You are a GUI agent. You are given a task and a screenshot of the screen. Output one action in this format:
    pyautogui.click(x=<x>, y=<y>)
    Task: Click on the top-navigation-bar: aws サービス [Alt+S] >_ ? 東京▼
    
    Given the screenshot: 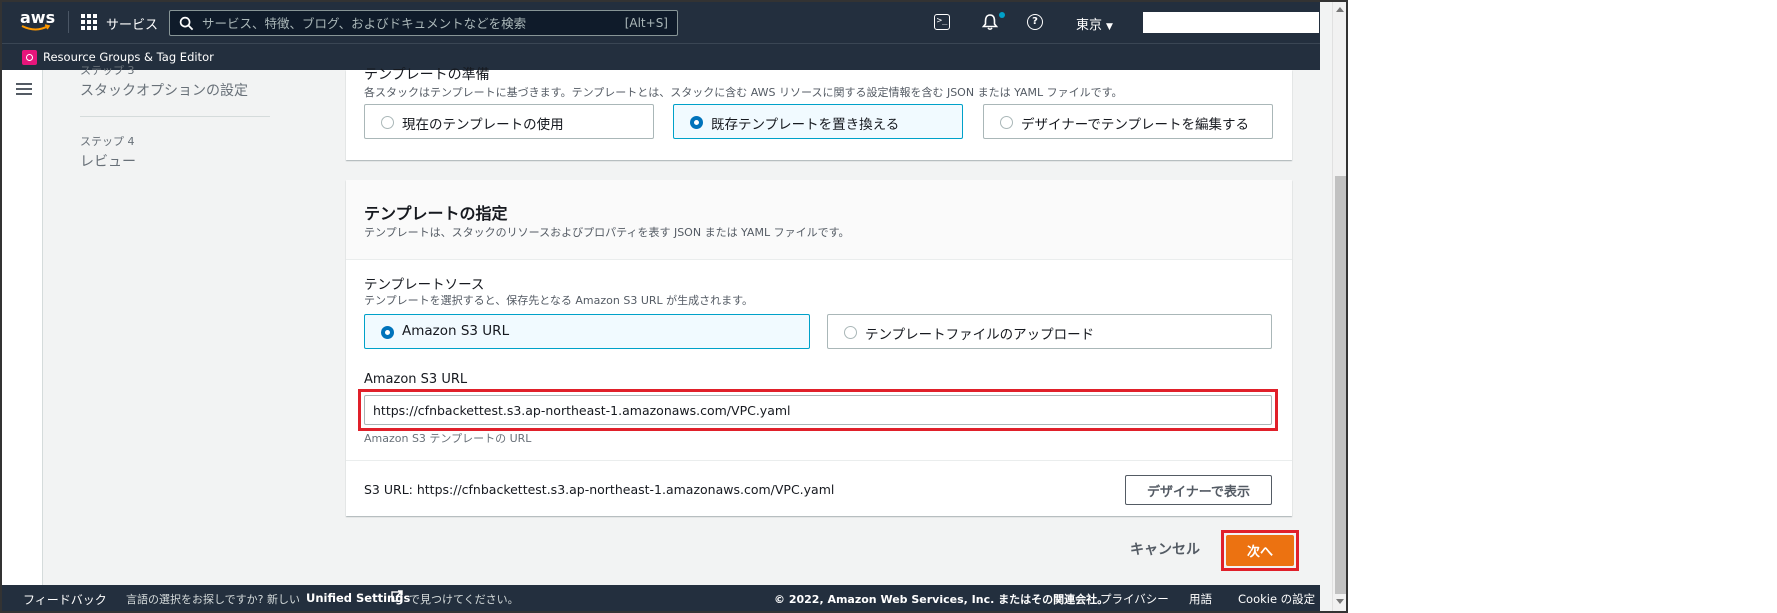 What is the action you would take?
    pyautogui.click(x=661, y=22)
    